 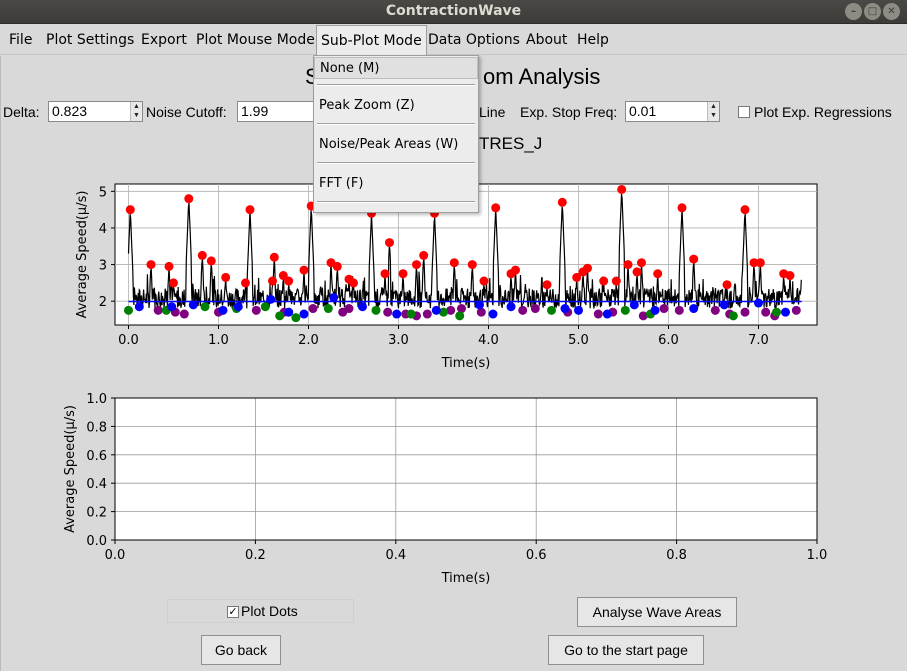 I want to click on chart1-xtick-label: 4.0, so click(x=488, y=340).